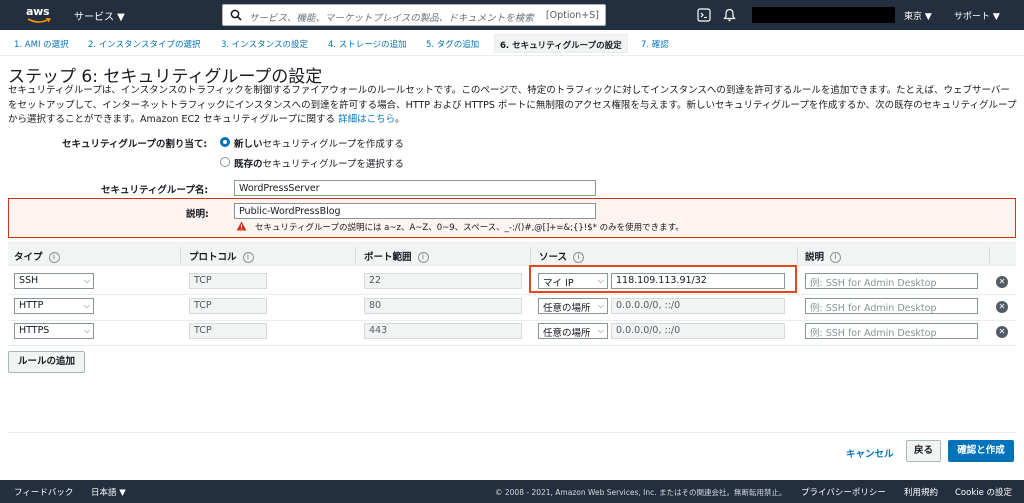  Describe the element at coordinates (28, 257) in the screenshot. I see `header-type-text: タイプ` at that location.